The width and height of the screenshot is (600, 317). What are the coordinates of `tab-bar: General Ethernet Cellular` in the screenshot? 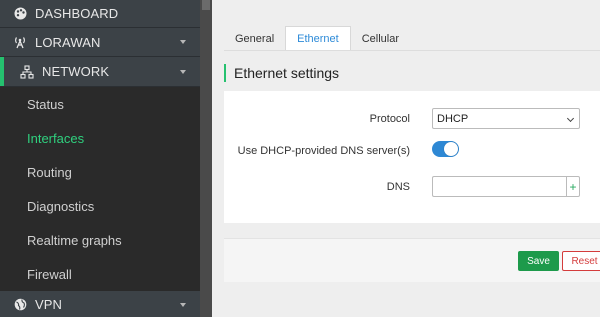 It's located at (317, 38).